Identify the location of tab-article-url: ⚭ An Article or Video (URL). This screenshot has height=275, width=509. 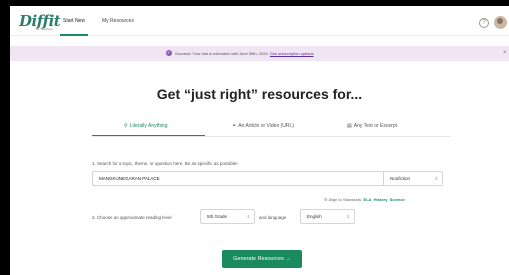
(263, 126).